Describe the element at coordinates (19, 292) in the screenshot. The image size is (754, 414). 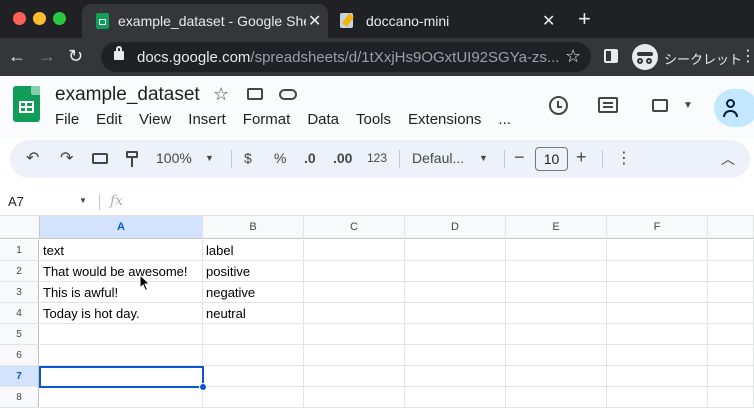
I see `row-header: 3` at that location.